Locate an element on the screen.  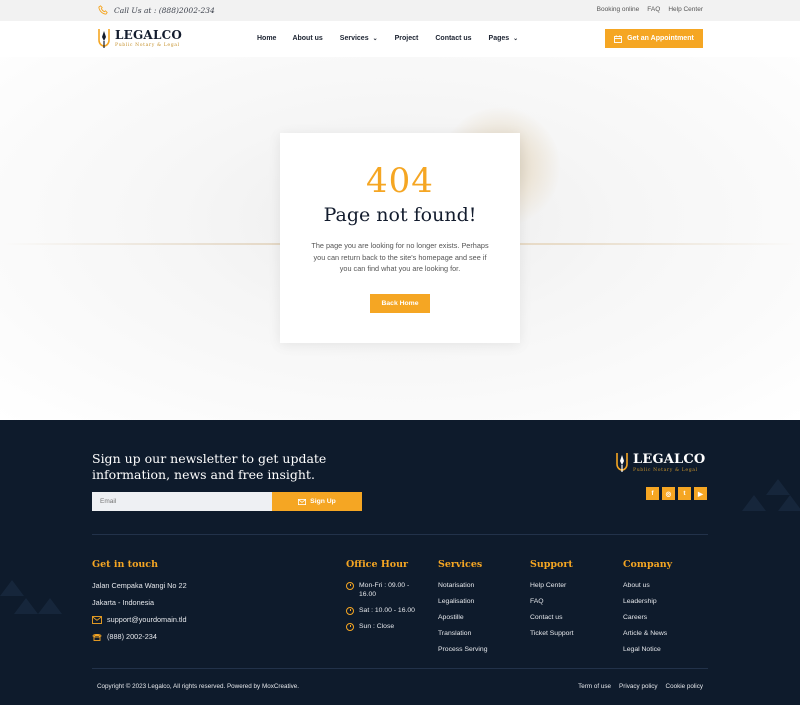
footer-logo: LEGALCO Public Notary & Legal is located at coordinates (660, 462).